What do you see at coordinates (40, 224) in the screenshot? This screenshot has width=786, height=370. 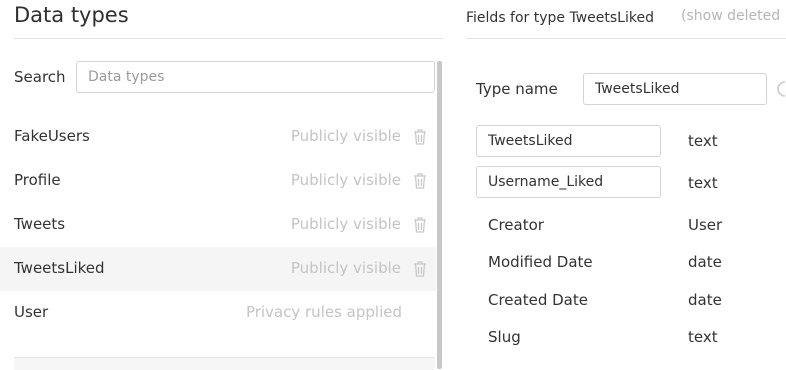 I see `data-type-name: Tweets` at bounding box center [40, 224].